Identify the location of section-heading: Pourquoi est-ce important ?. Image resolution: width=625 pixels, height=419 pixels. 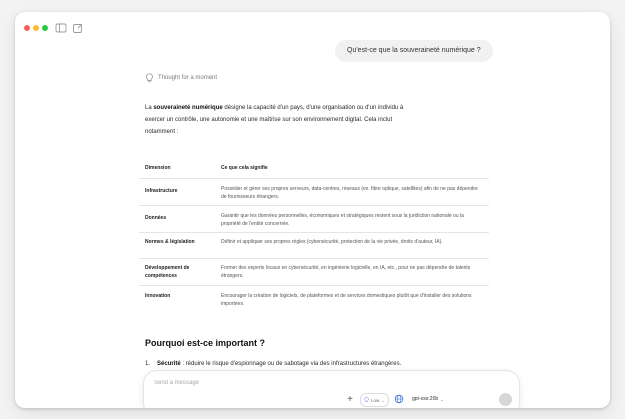
(205, 343).